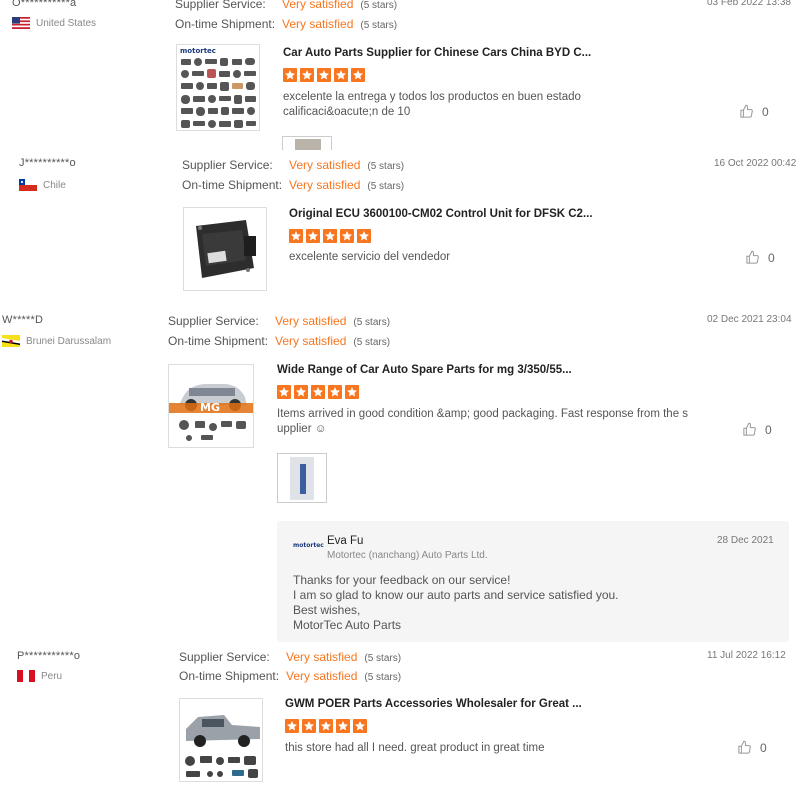  Describe the element at coordinates (211, 406) in the screenshot. I see `product-thumbnail: MG` at that location.